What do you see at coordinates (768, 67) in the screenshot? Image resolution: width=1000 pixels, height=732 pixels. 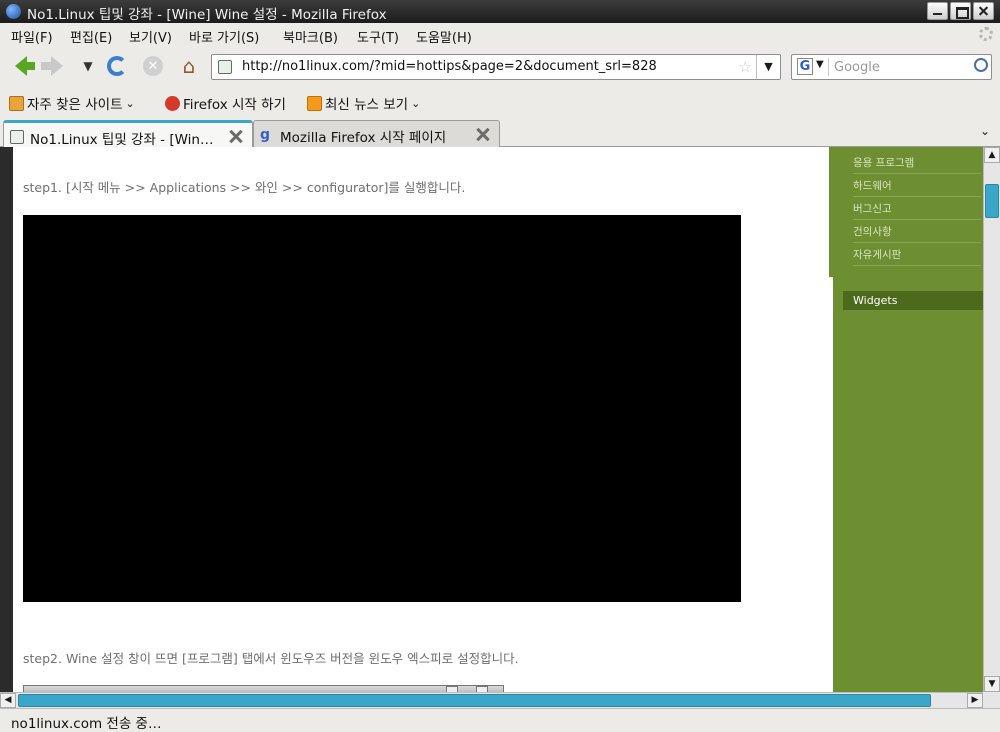 I see `url-history-dropdown: ▼` at bounding box center [768, 67].